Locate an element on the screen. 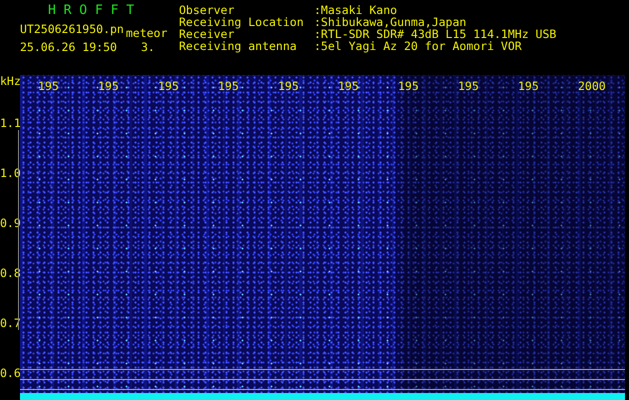  time-label: 2000 is located at coordinates (592, 86).